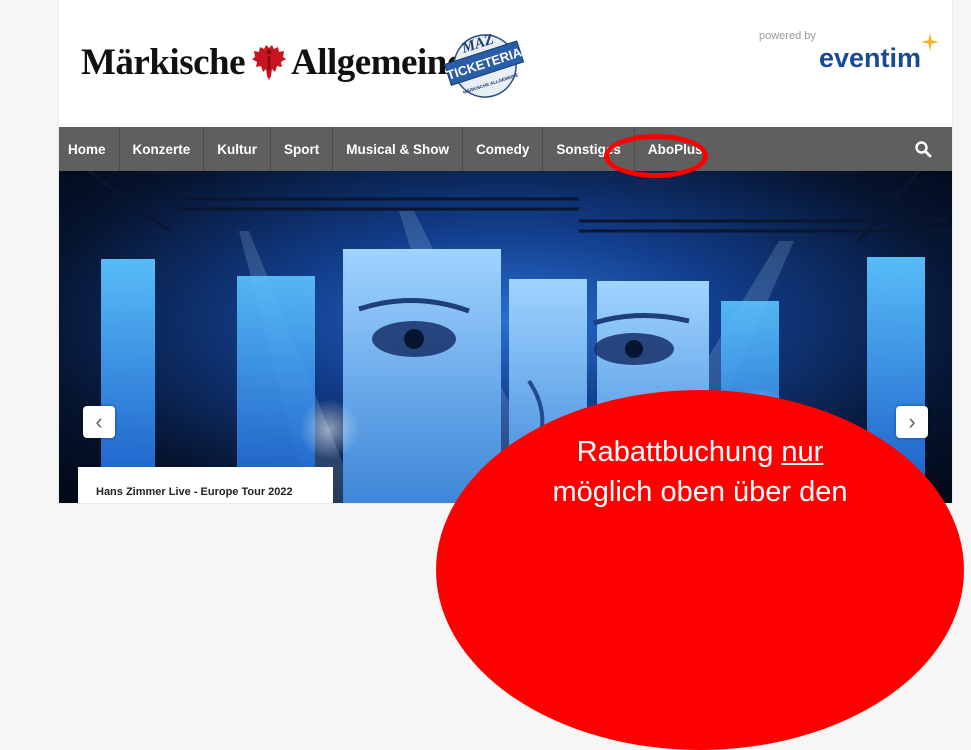 This screenshot has height=750, width=971. What do you see at coordinates (802, 452) in the screenshot?
I see `annotation-emphasis: nur` at bounding box center [802, 452].